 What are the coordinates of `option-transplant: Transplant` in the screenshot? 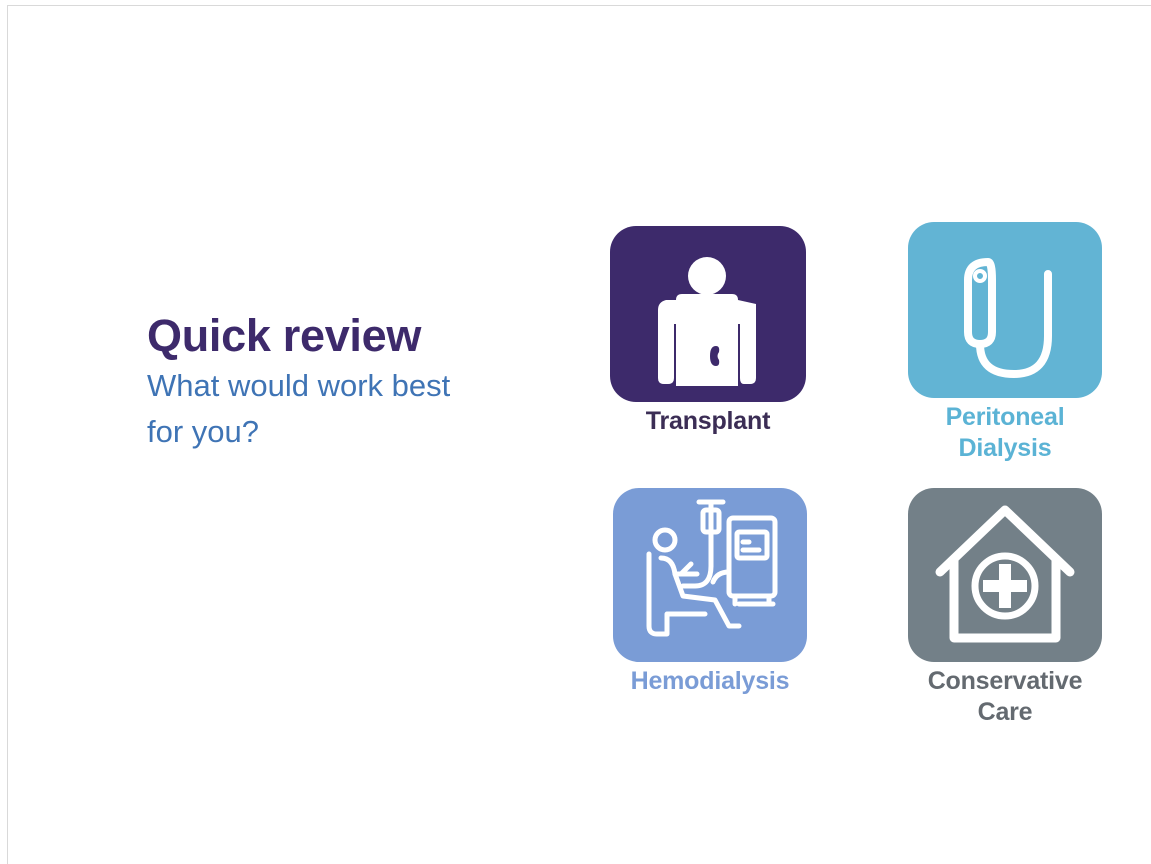 It's located at (708, 331).